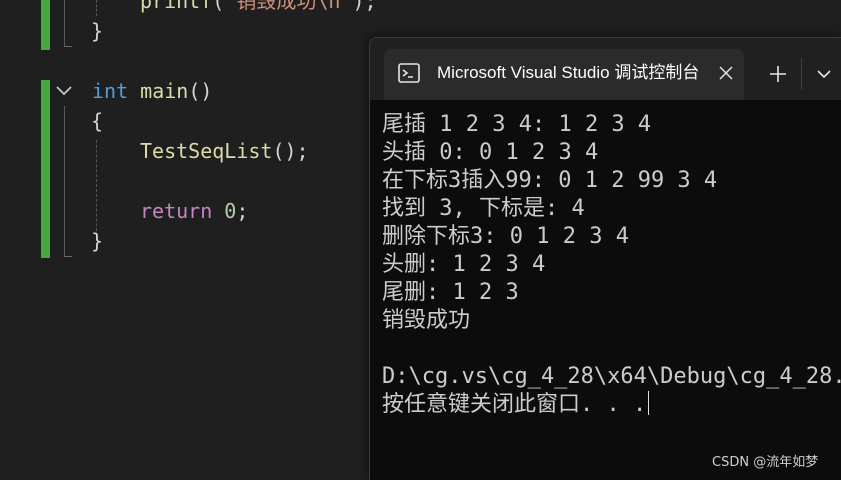 The width and height of the screenshot is (841, 480). Describe the element at coordinates (464, 264) in the screenshot. I see `output-line: 头删: 1 2 3 4` at that location.